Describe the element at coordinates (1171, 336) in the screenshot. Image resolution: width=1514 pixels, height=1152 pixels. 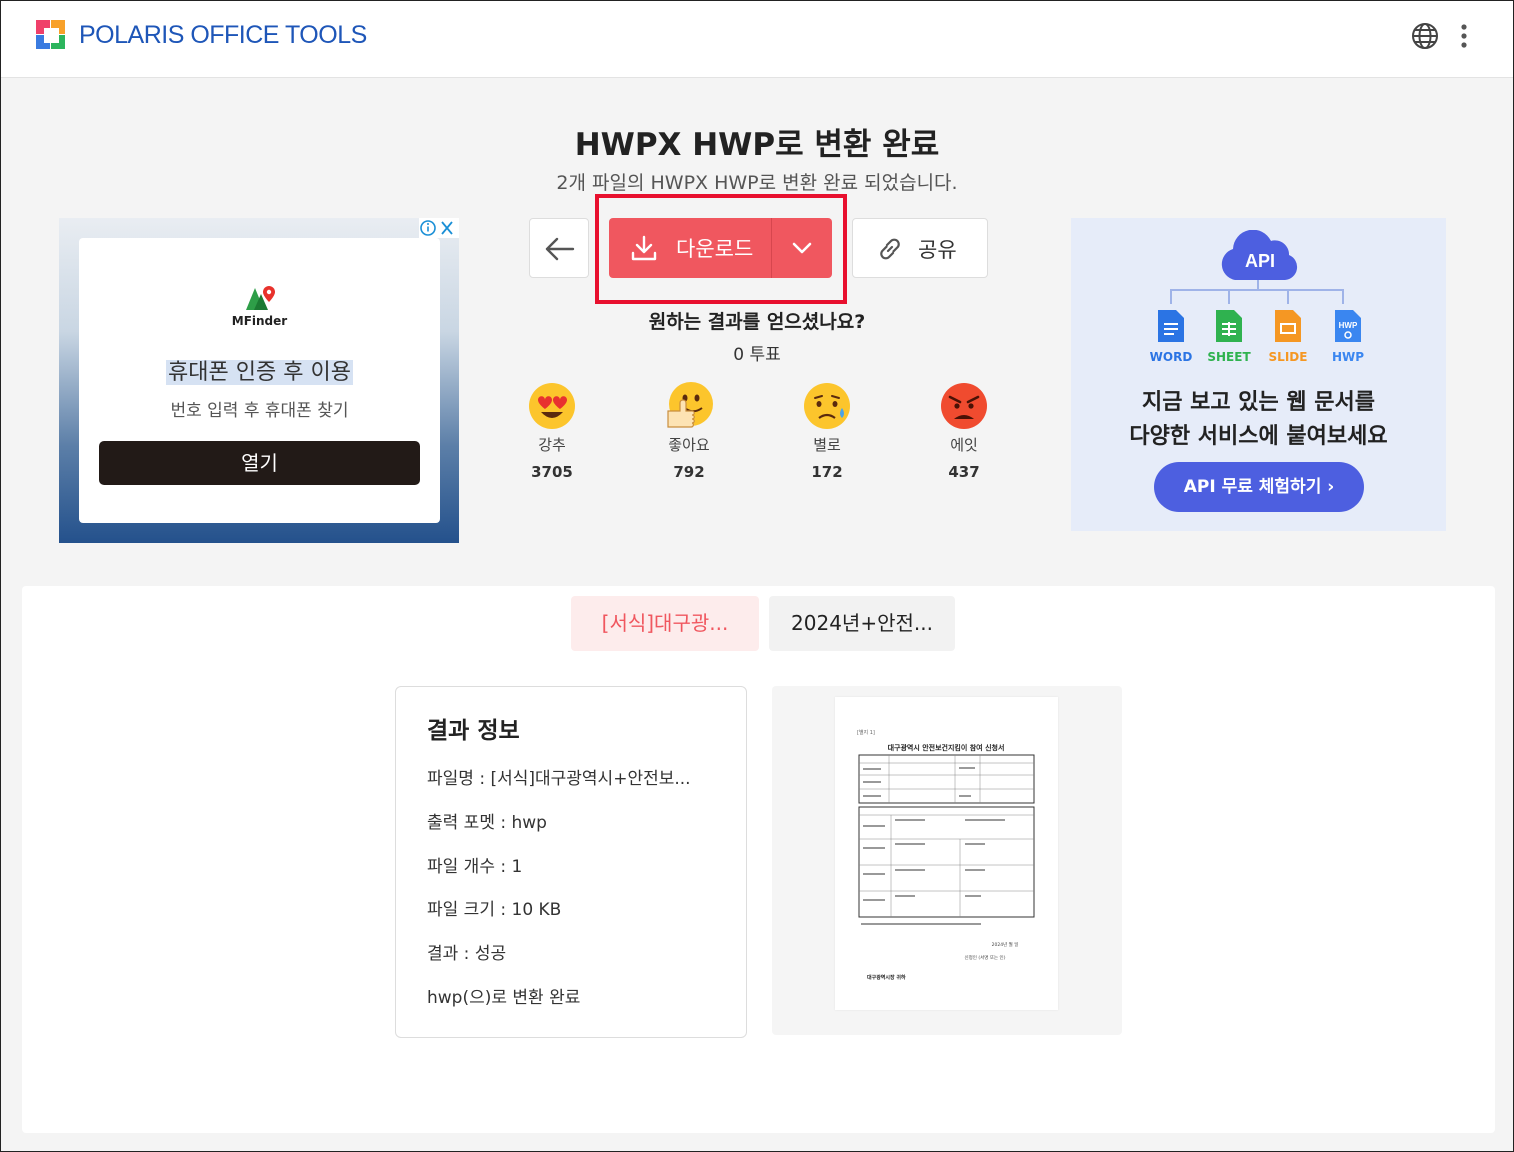
I see `word-doc-icon: WORD` at that location.